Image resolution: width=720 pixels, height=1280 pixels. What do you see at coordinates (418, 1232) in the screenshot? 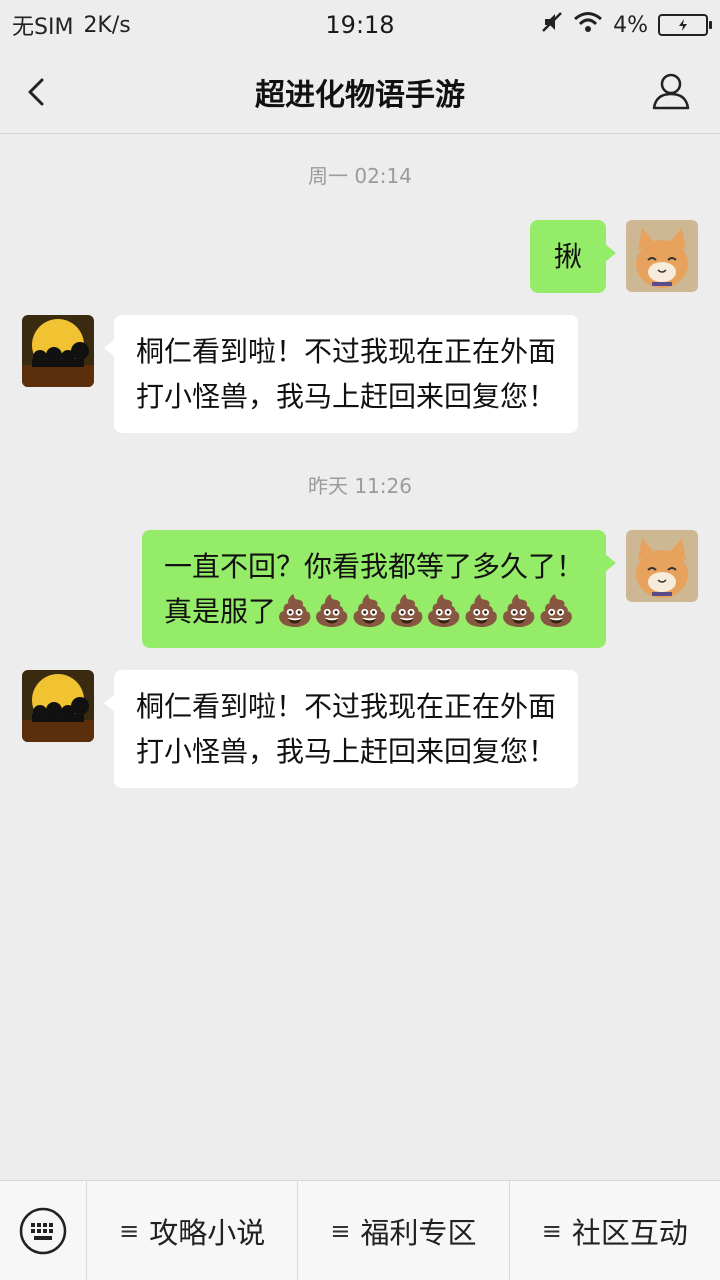
I see `menu-item-label: 福利专区` at bounding box center [418, 1232].